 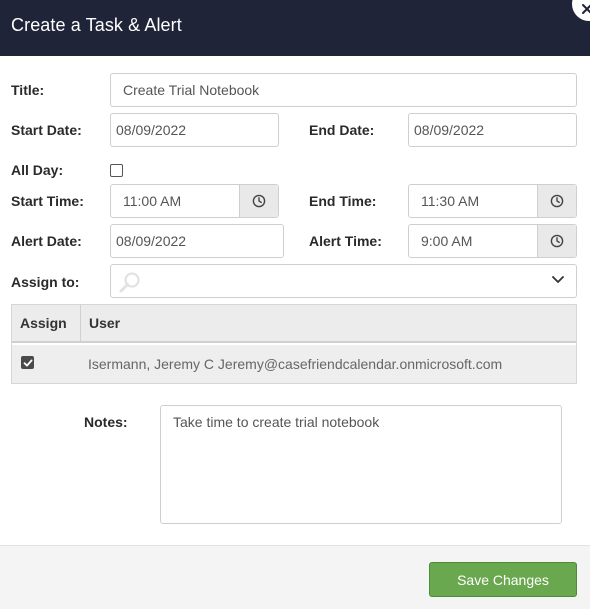 What do you see at coordinates (28, 90) in the screenshot?
I see `title-label: Title:` at bounding box center [28, 90].